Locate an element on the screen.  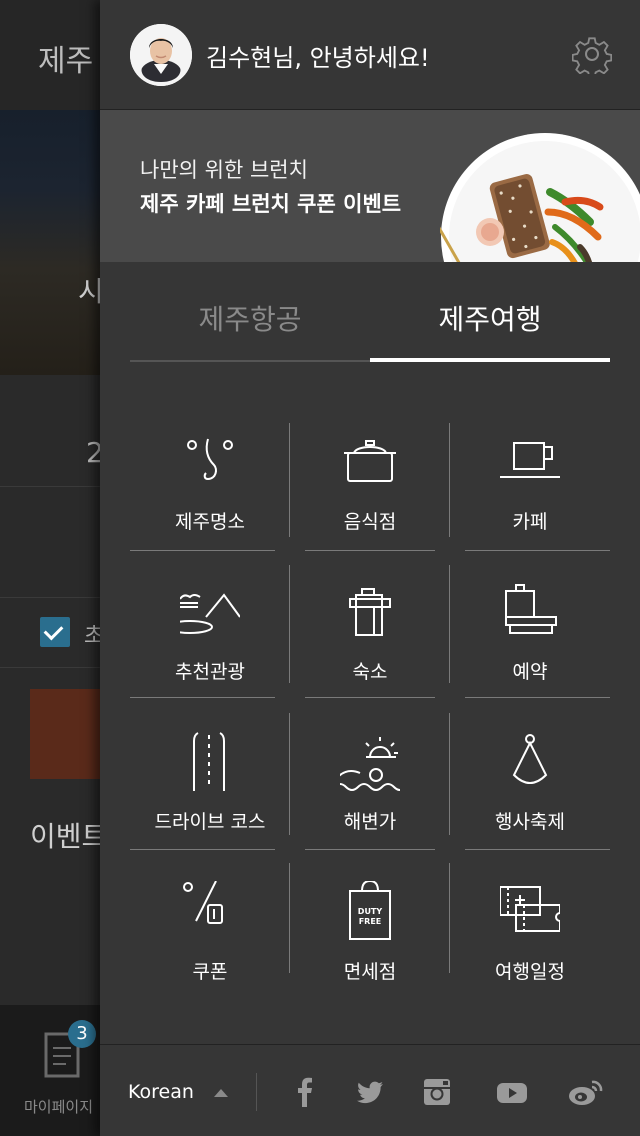
duty-free-bag-icon: DUTY FREE is located at coordinates (370, 910).